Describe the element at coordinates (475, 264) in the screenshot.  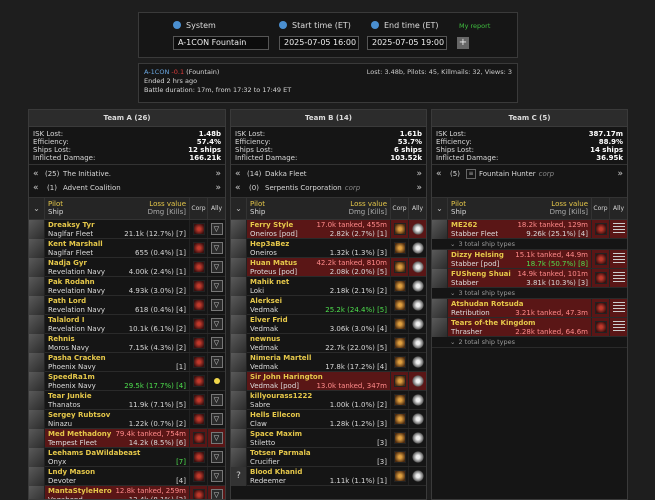
I see `ship-name: Stabber [pod]` at that location.